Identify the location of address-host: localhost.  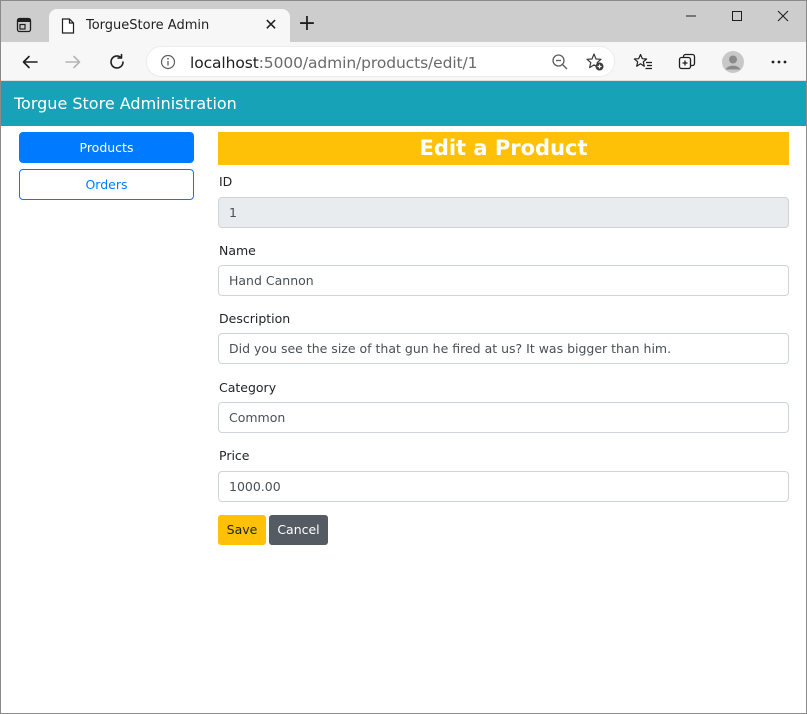
(224, 63).